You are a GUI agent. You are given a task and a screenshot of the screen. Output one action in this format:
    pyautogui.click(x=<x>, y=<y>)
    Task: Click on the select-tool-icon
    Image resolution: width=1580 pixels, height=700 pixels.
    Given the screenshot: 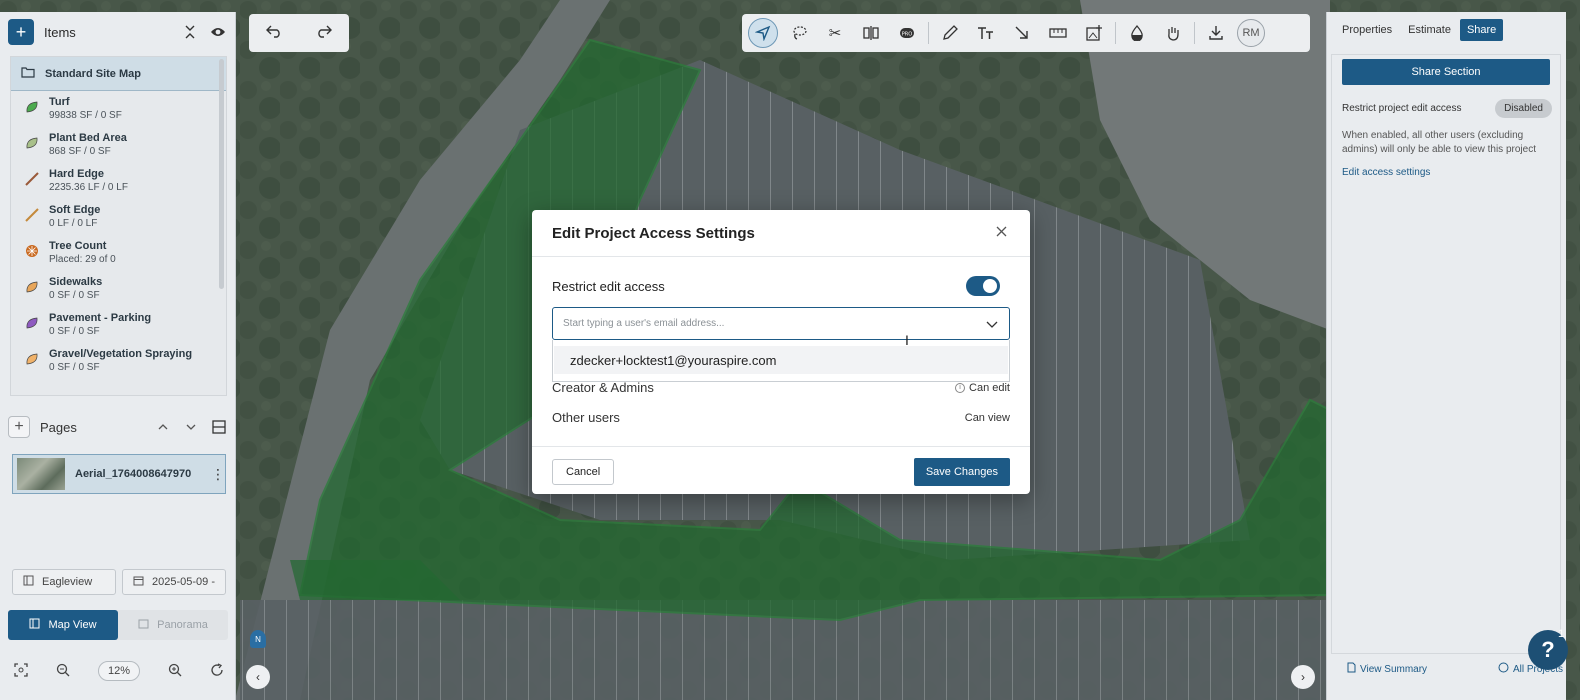 What is the action you would take?
    pyautogui.click(x=763, y=33)
    